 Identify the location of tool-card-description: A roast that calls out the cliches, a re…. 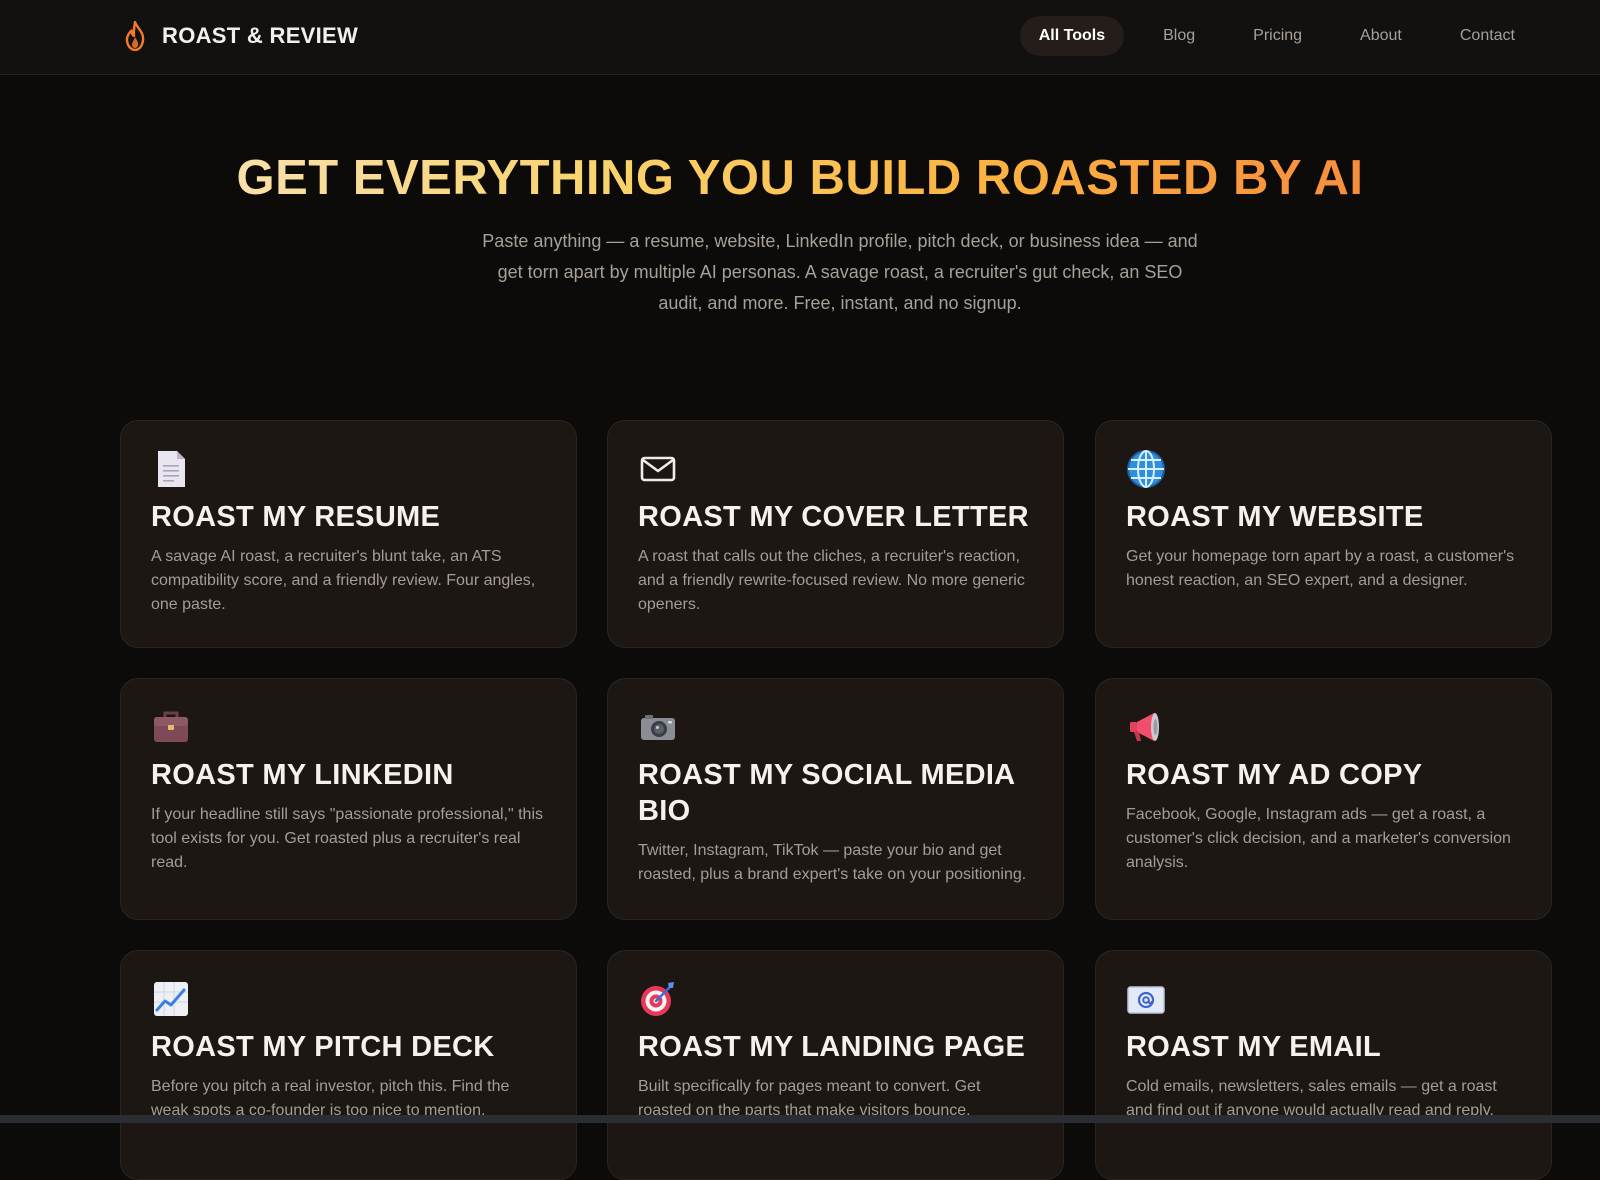
(831, 580).